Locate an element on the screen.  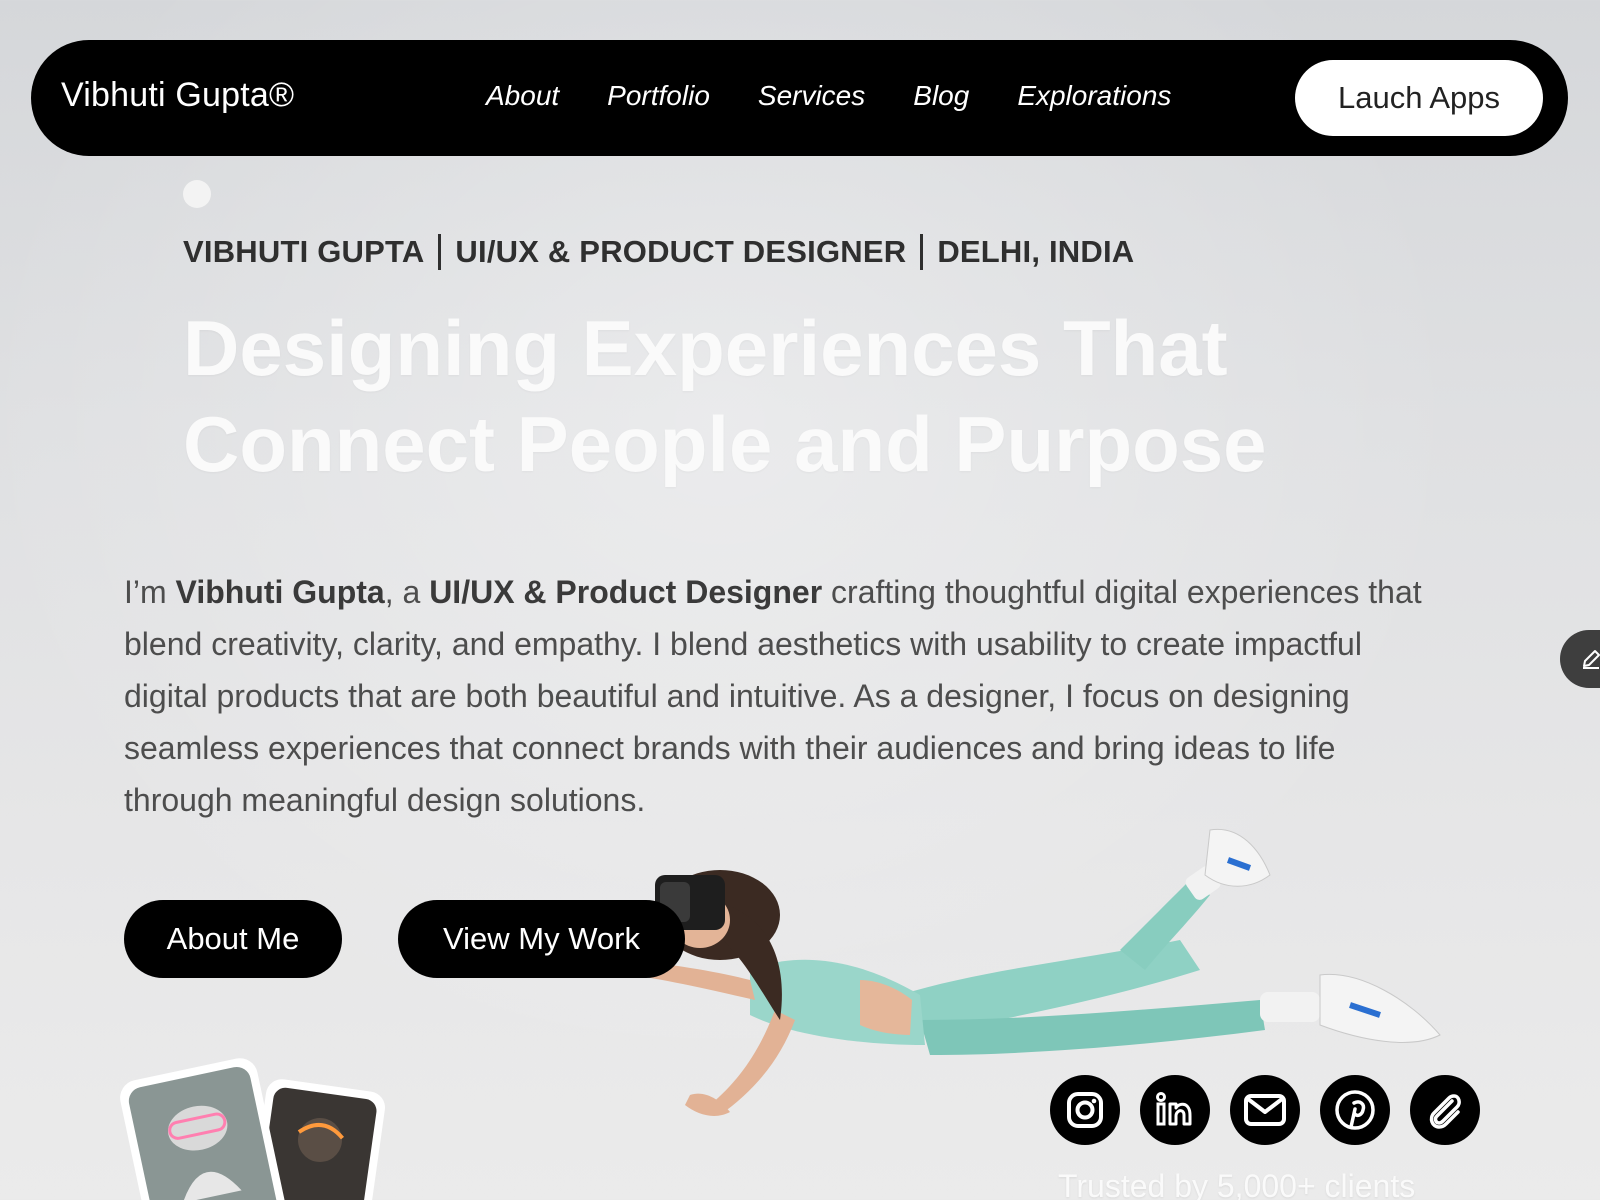
desc-prefix: I’m is located at coordinates (150, 592).